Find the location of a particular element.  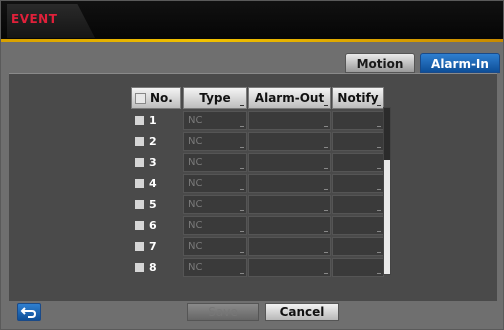

table-scrollbar is located at coordinates (387, 191).